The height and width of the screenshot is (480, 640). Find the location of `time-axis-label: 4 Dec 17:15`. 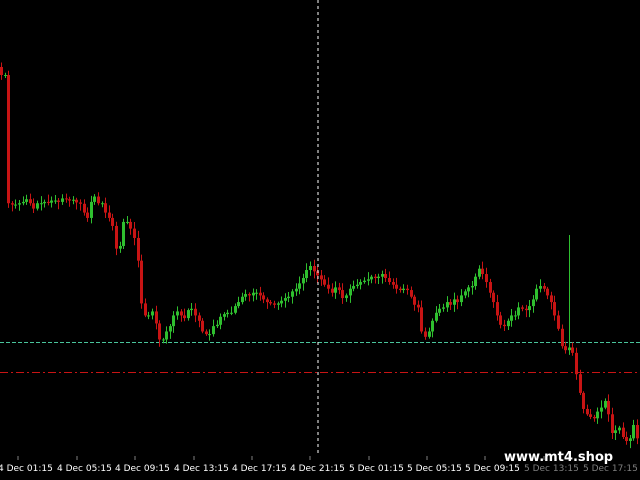

time-axis-label: 4 Dec 17:15 is located at coordinates (259, 469).